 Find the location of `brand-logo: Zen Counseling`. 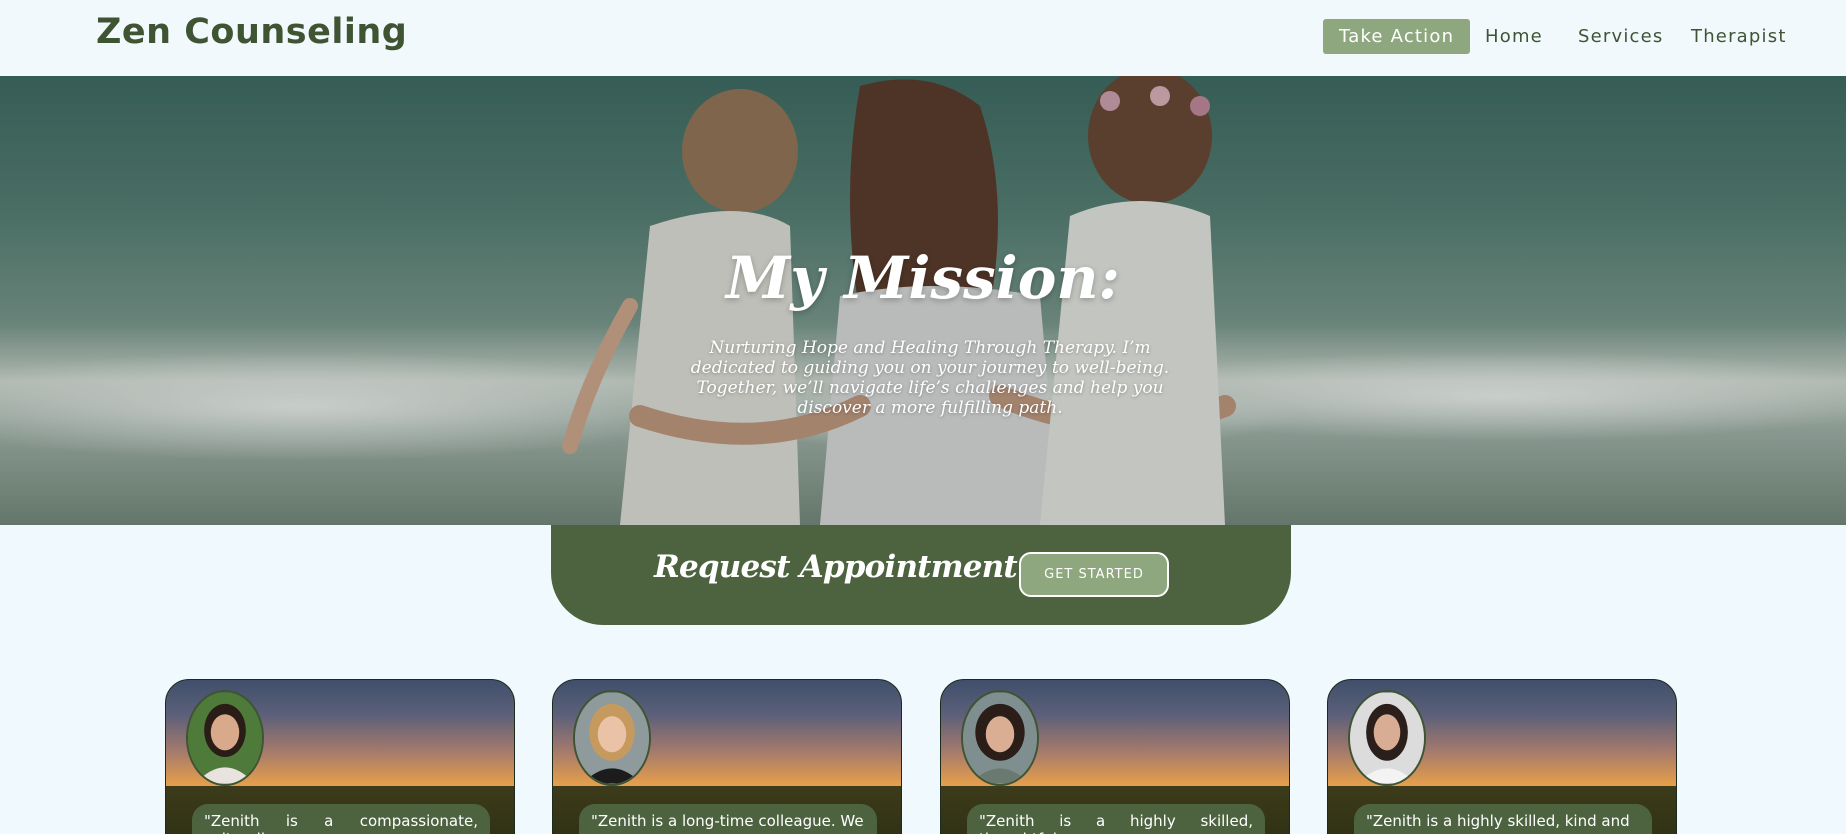

brand-logo: Zen Counseling is located at coordinates (251, 32).